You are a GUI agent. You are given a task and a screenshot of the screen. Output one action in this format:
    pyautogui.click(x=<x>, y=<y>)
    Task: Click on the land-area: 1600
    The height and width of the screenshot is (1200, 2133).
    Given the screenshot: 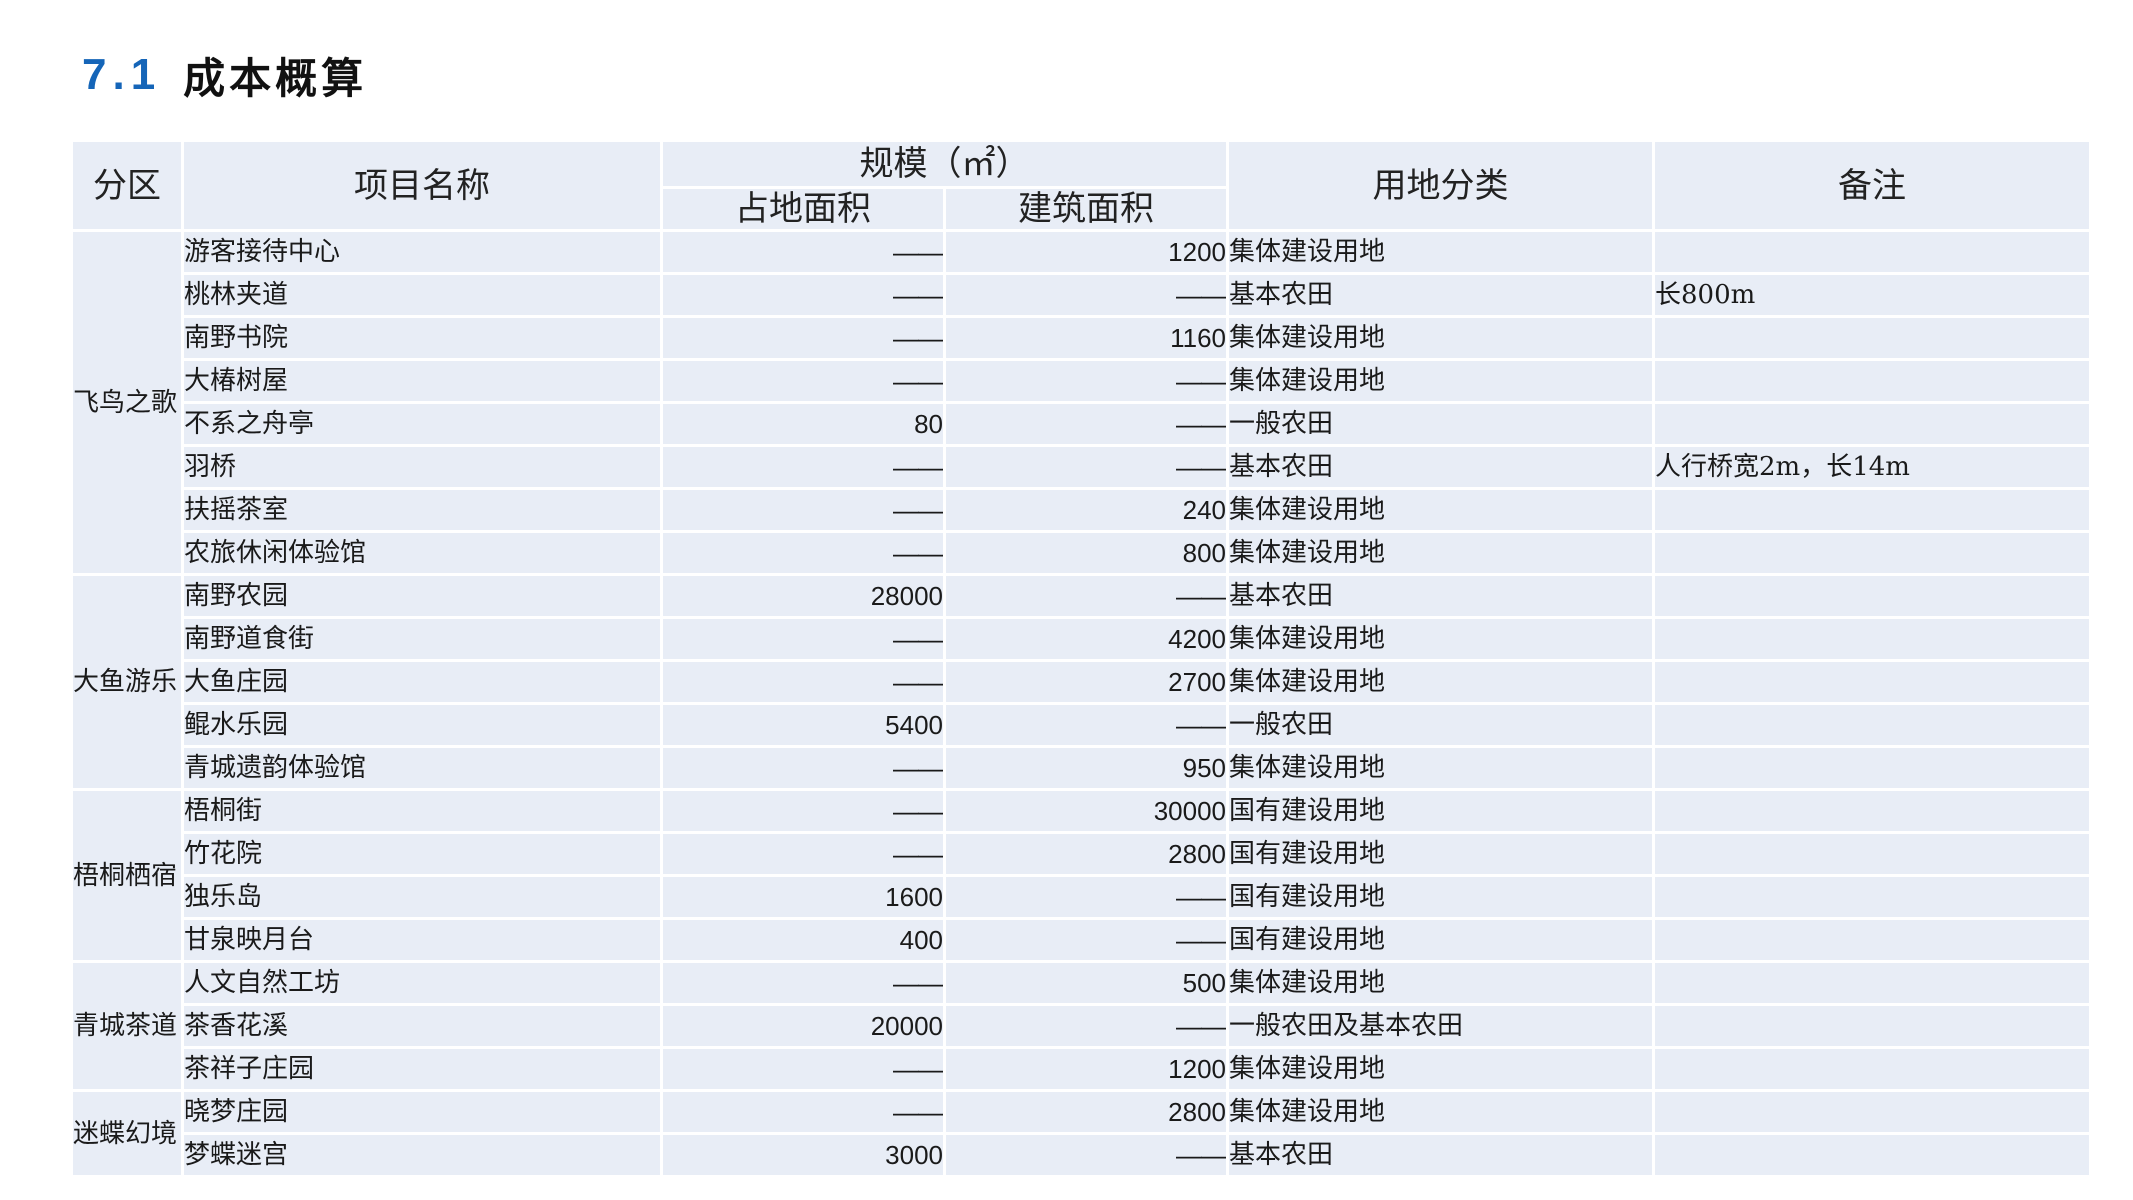 What is the action you would take?
    pyautogui.click(x=804, y=898)
    